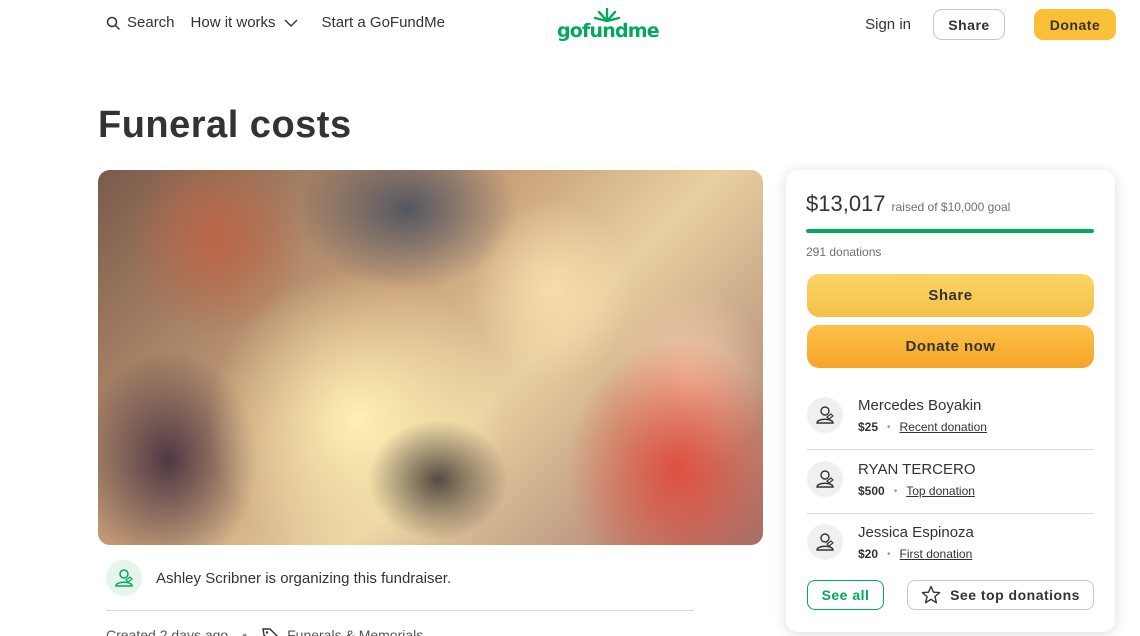  I want to click on raised-summary: $13,017 raised of $10,000 goal, so click(908, 204).